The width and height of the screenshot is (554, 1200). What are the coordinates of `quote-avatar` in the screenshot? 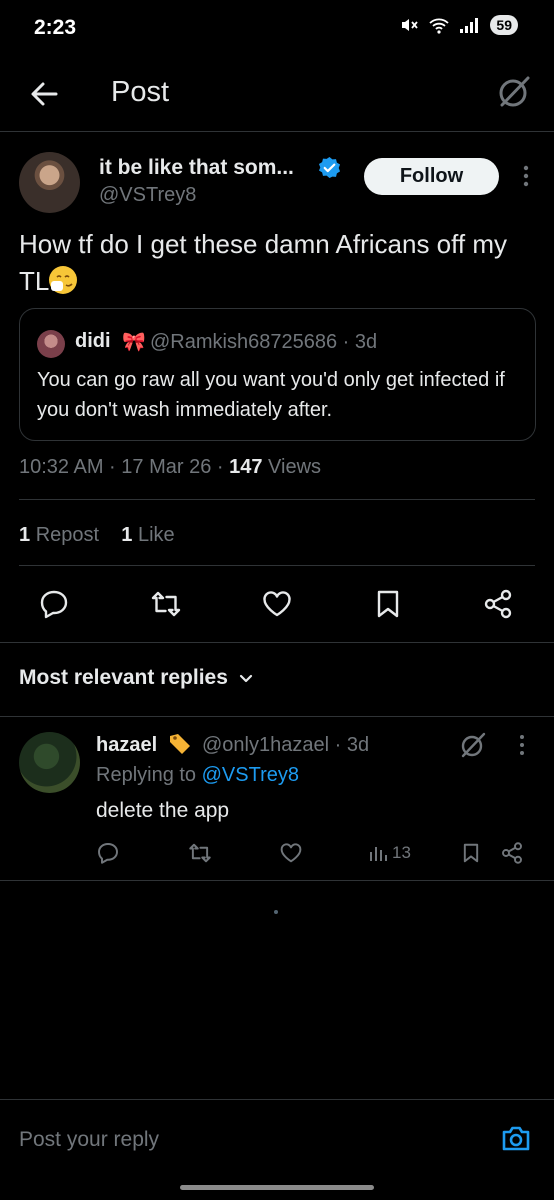 It's located at (51, 344).